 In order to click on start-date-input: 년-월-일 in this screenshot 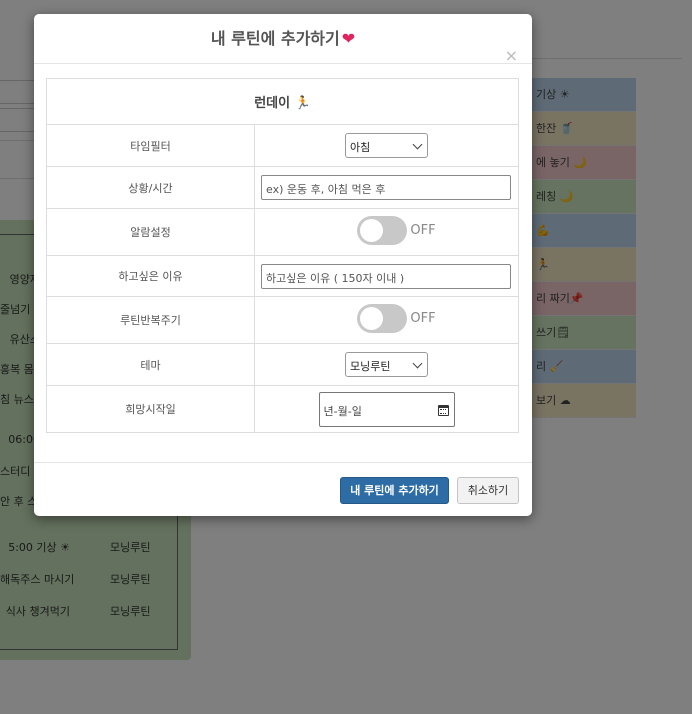, I will do `click(386, 409)`.